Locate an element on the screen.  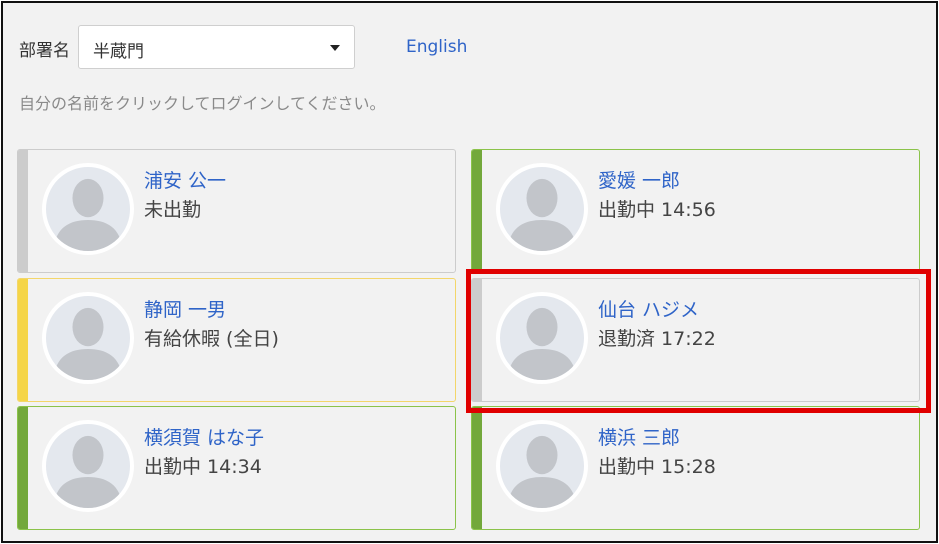
language-switch-link: English is located at coordinates (436, 47).